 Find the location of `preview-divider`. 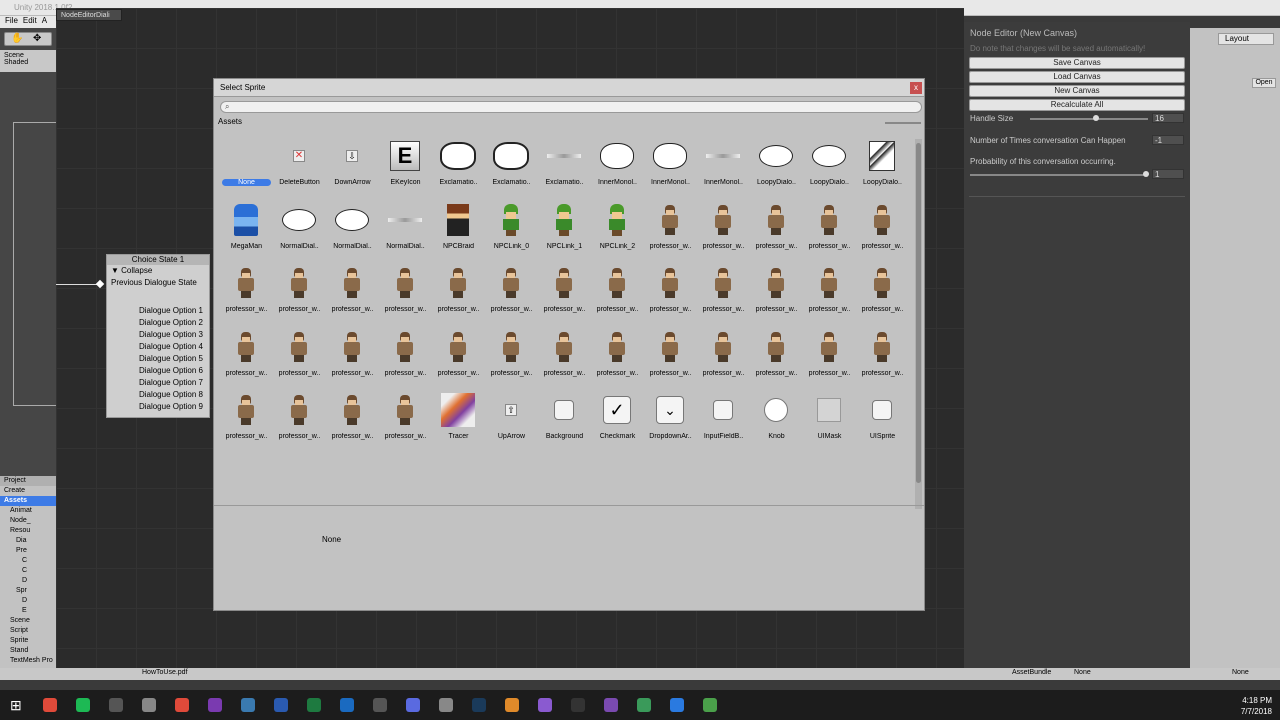

preview-divider is located at coordinates (569, 505).